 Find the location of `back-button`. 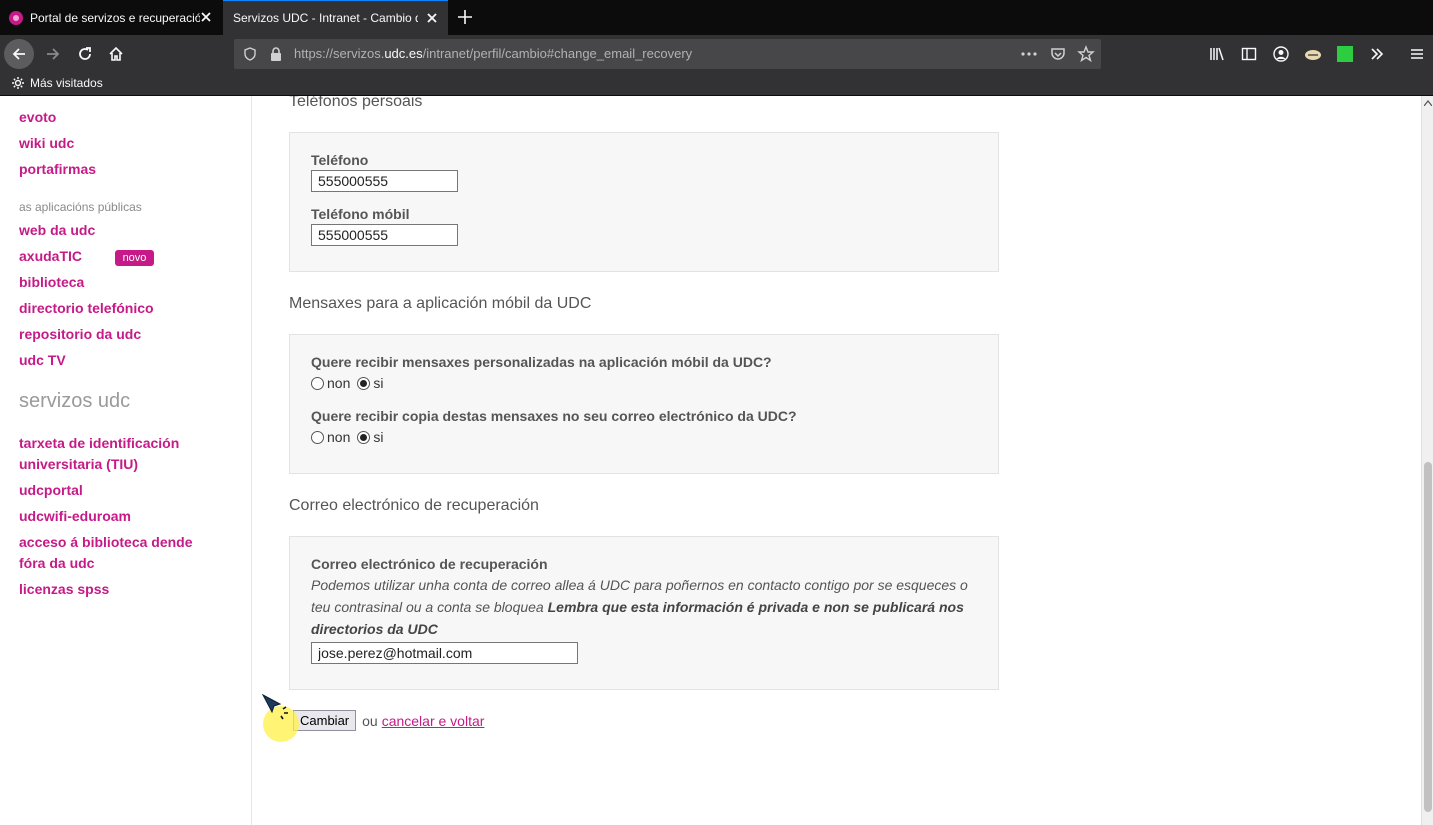

back-button is located at coordinates (19, 54).